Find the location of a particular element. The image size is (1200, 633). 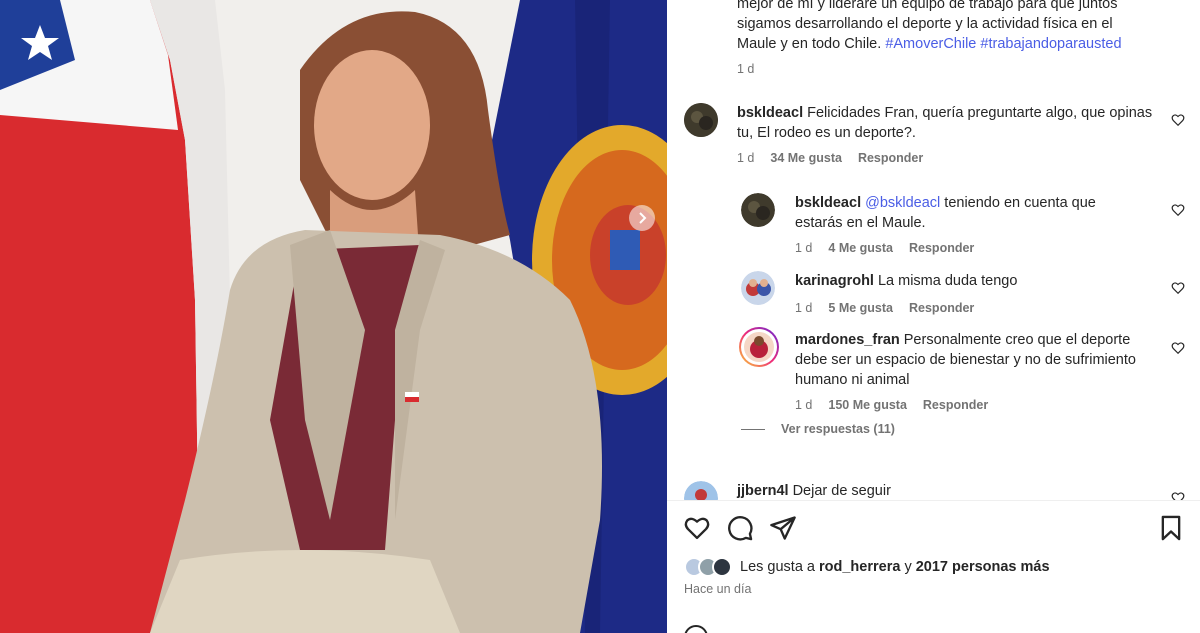

comment-username: mardones_fran is located at coordinates (847, 340).